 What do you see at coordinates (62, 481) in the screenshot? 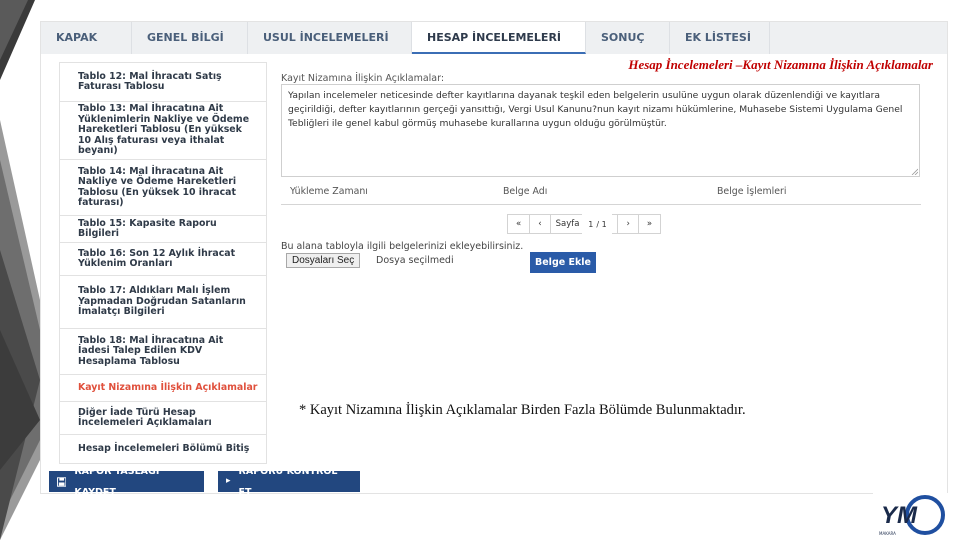
I see `save-icon` at bounding box center [62, 481].